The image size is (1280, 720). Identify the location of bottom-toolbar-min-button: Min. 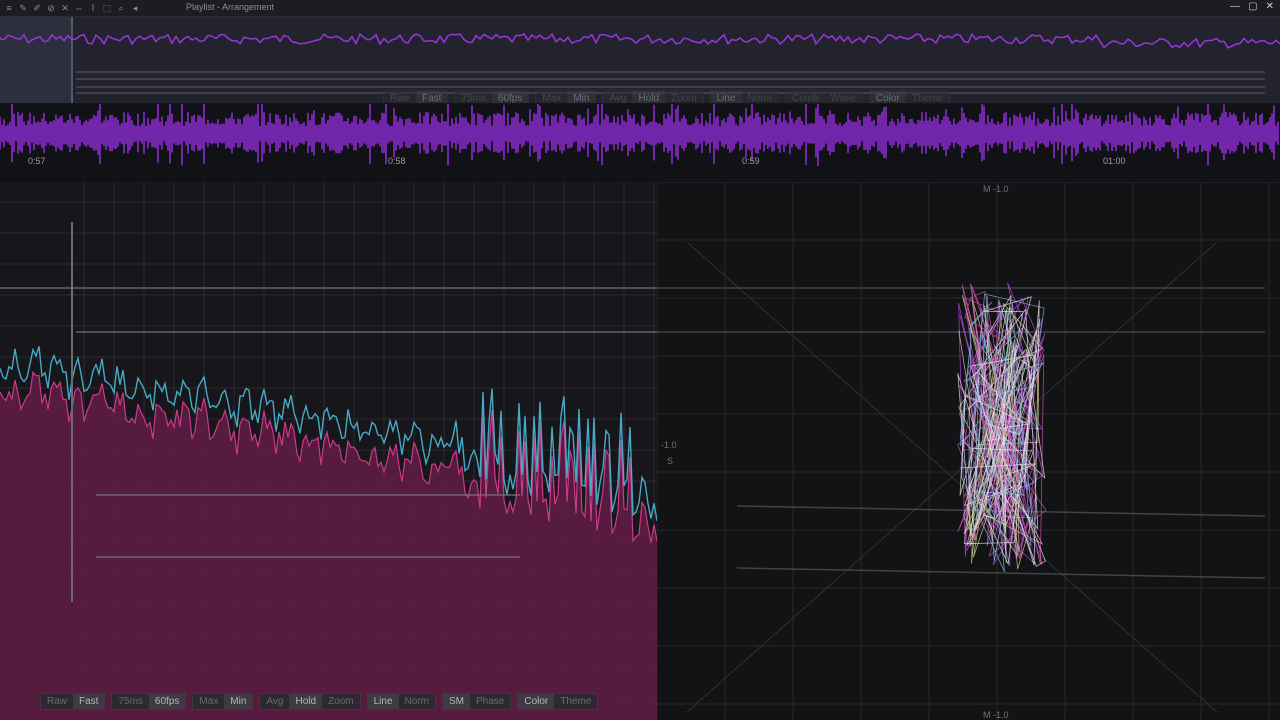
(238, 701).